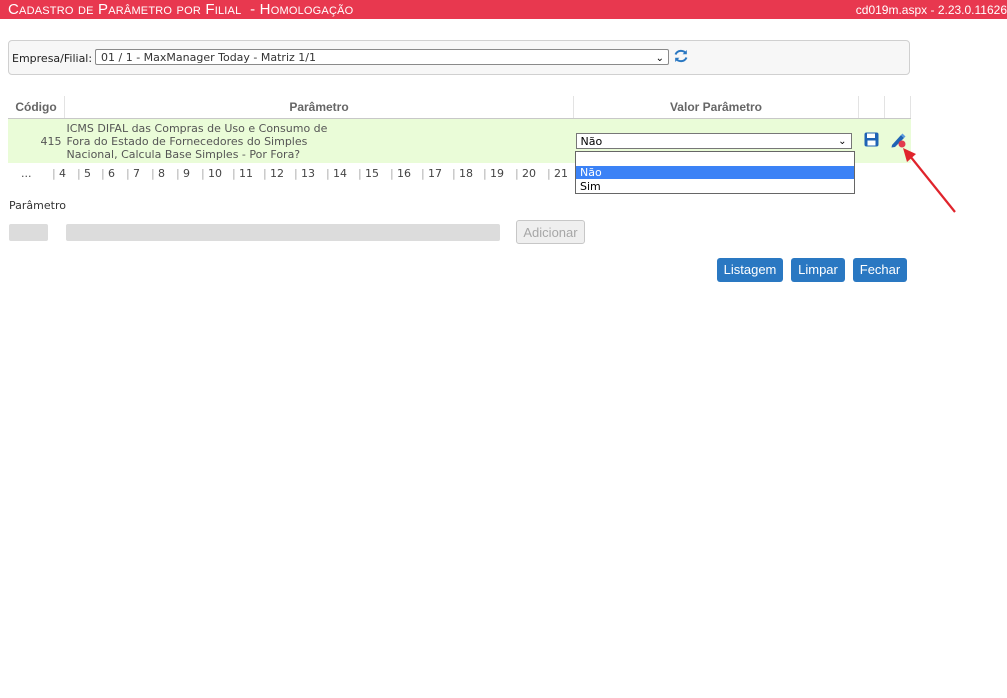  Describe the element at coordinates (246, 173) in the screenshot. I see `page-link: 11` at that location.